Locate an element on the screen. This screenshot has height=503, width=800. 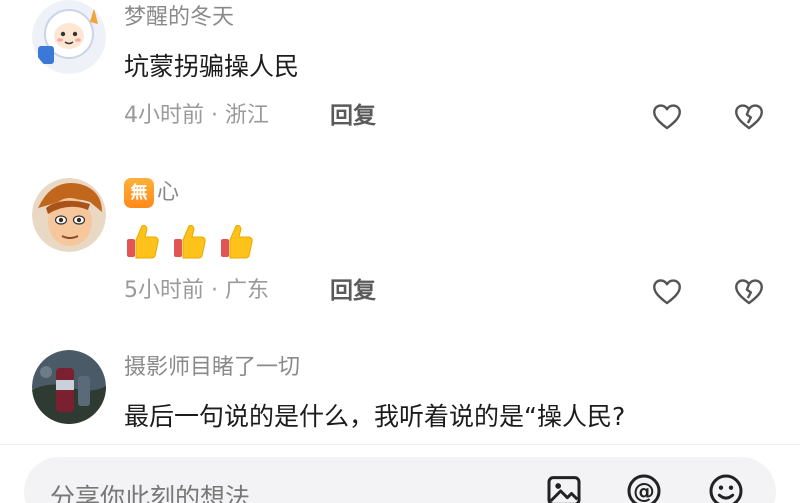
comment-username-row: 無心 is located at coordinates (151, 193).